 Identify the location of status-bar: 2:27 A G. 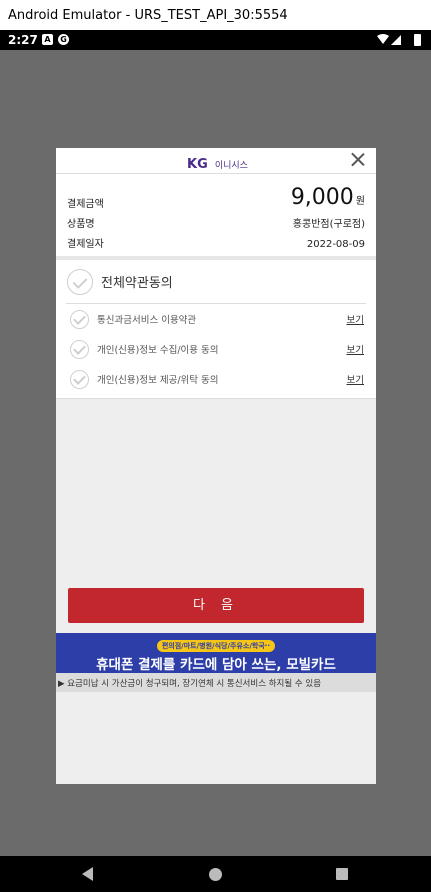
(215, 40).